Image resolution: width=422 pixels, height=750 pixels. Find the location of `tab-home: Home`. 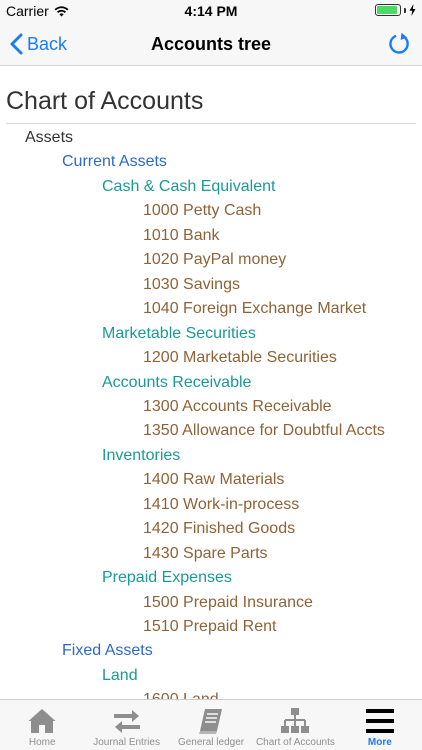

tab-home: Home is located at coordinates (42, 725).